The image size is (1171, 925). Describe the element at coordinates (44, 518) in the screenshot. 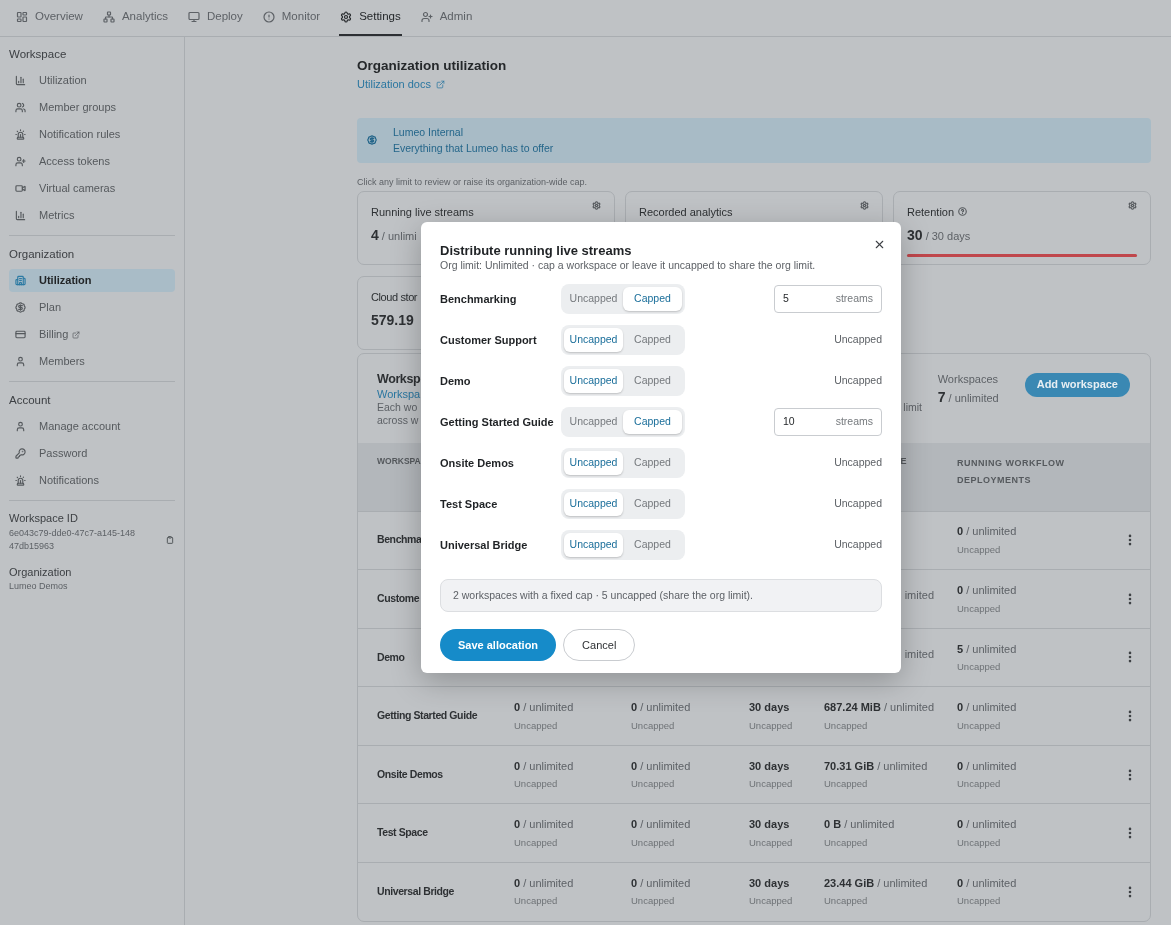

I see `workspace-id-label: Workspace ID` at that location.